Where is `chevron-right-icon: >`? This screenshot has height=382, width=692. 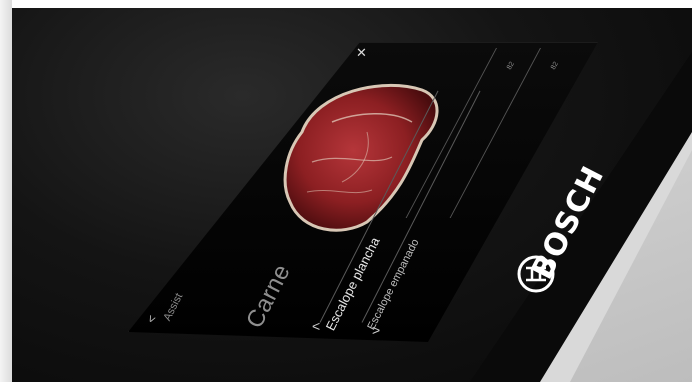
chevron-right-icon: > is located at coordinates (376, 330).